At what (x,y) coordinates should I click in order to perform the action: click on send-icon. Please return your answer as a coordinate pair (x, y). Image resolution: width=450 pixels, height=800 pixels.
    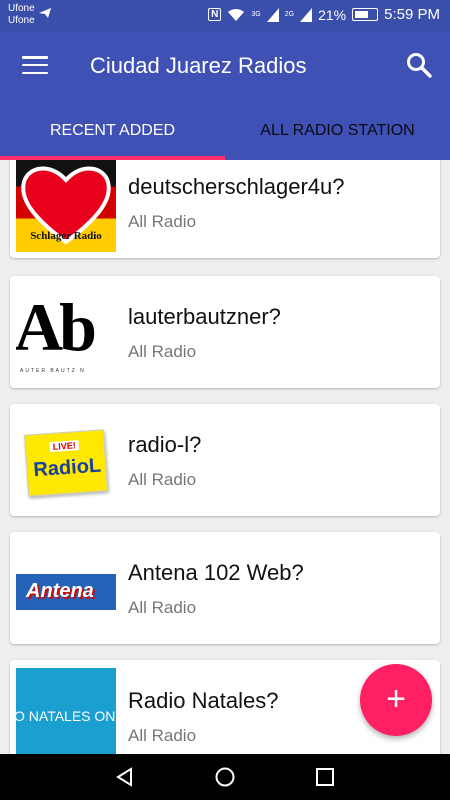
    Looking at the image, I should click on (45, 13).